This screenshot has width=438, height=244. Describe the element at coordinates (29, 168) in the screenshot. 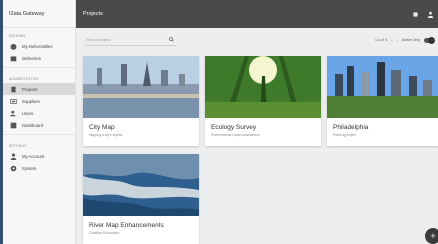

I see `sidebar-item-label: System` at that location.